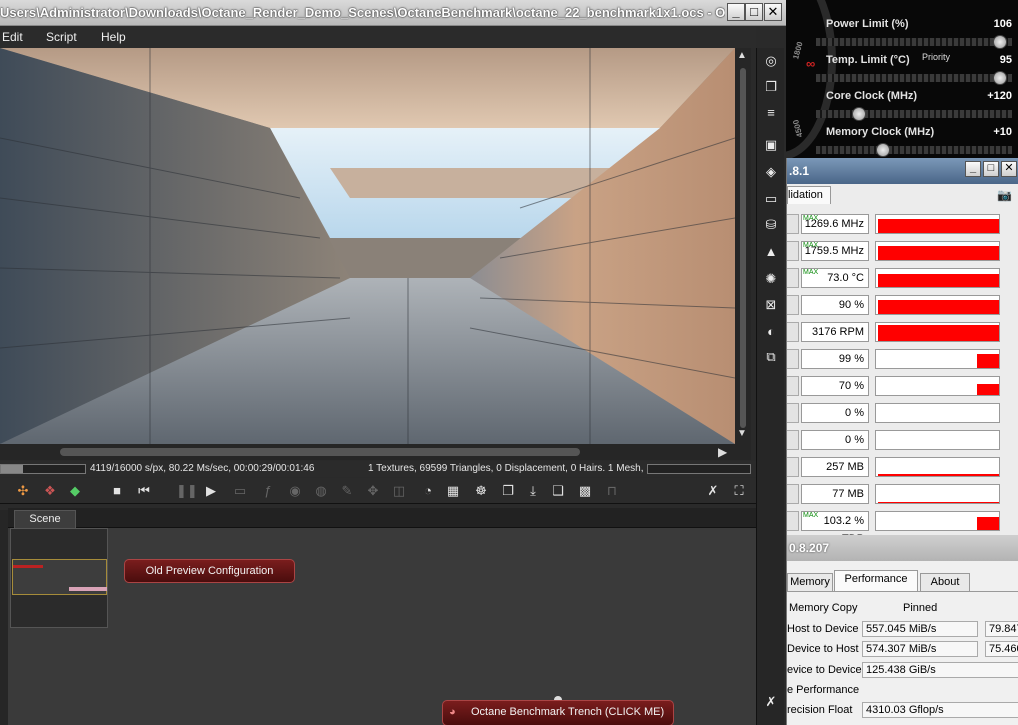 The width and height of the screenshot is (1018, 725). What do you see at coordinates (736, 12) in the screenshot?
I see `minimize-button: _` at bounding box center [736, 12].